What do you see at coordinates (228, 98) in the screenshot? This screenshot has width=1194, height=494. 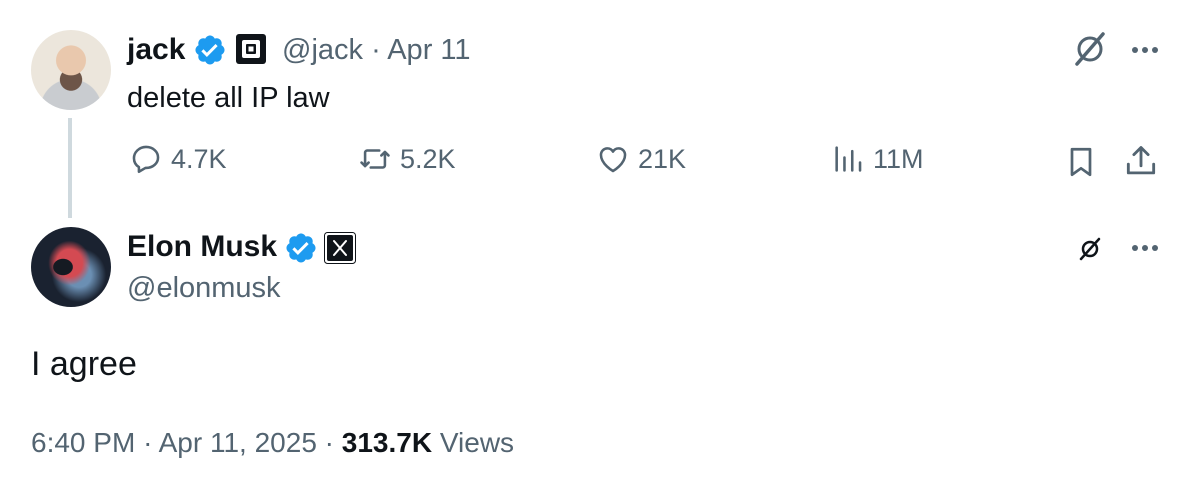 I see `tweet-text: delete all IP law` at bounding box center [228, 98].